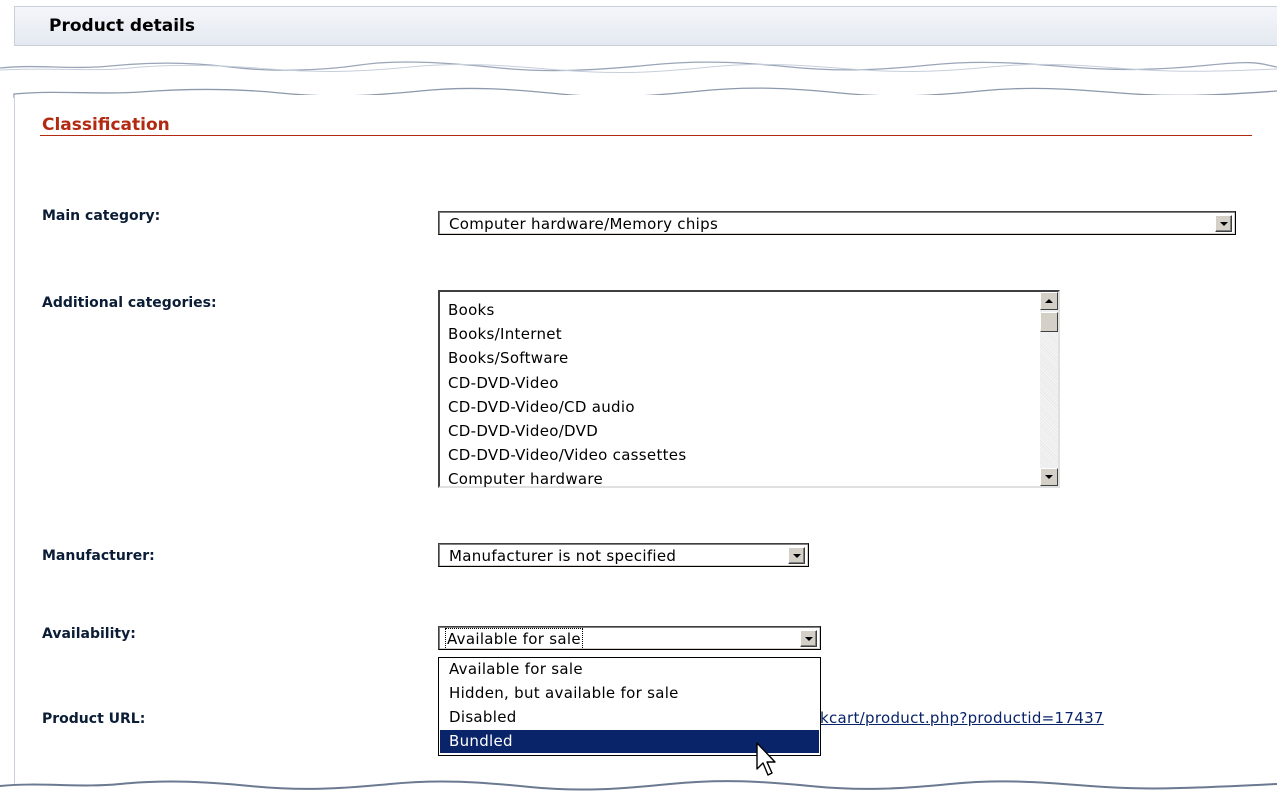 The height and width of the screenshot is (794, 1277). Describe the element at coordinates (567, 358) in the screenshot. I see `list-item: Books/Software` at that location.